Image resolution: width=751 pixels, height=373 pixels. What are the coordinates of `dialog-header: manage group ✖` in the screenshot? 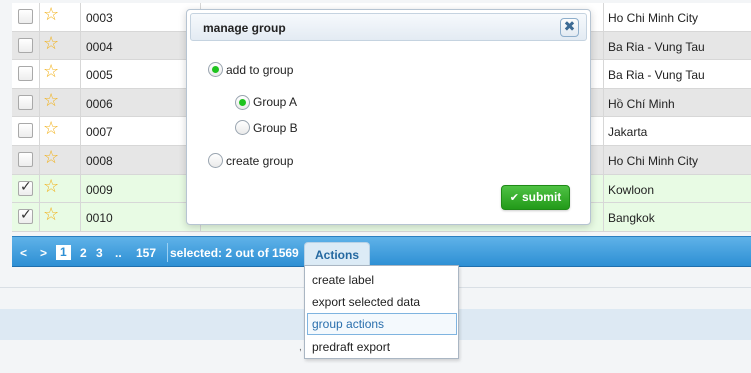 It's located at (388, 27).